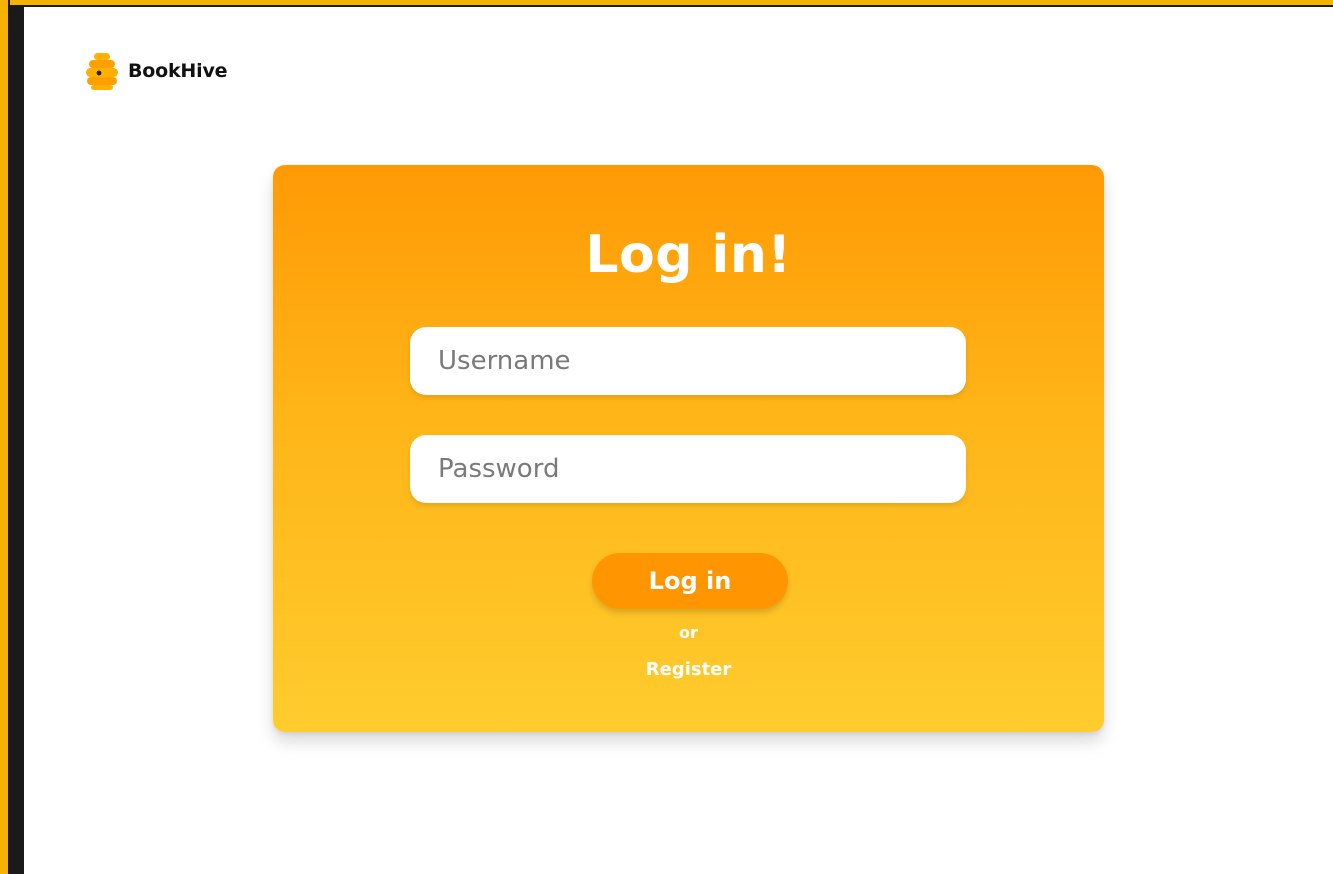 Image resolution: width=1333 pixels, height=874 pixels. I want to click on window-frame-left, so click(5, 437).